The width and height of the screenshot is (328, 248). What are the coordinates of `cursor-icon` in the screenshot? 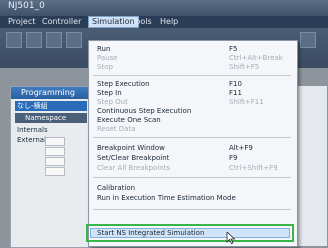 It's located at (231, 238).